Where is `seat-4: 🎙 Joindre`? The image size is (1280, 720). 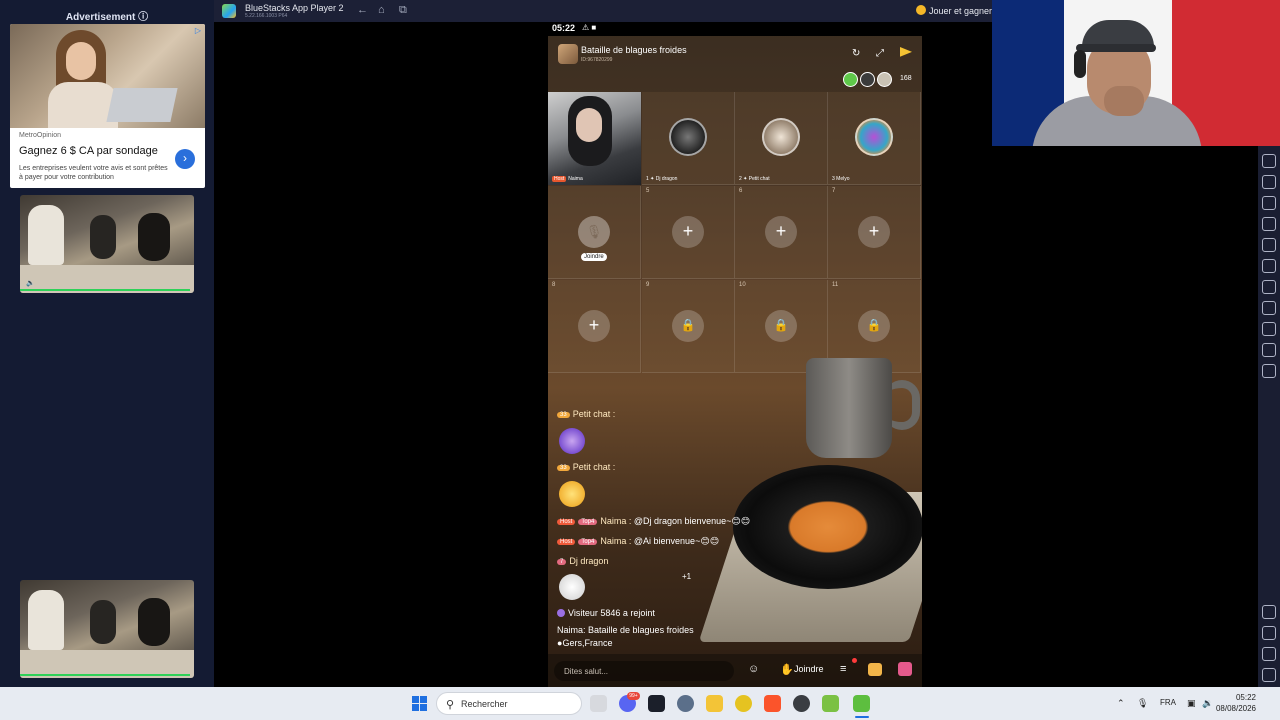 seat-4: 🎙 Joindre is located at coordinates (594, 232).